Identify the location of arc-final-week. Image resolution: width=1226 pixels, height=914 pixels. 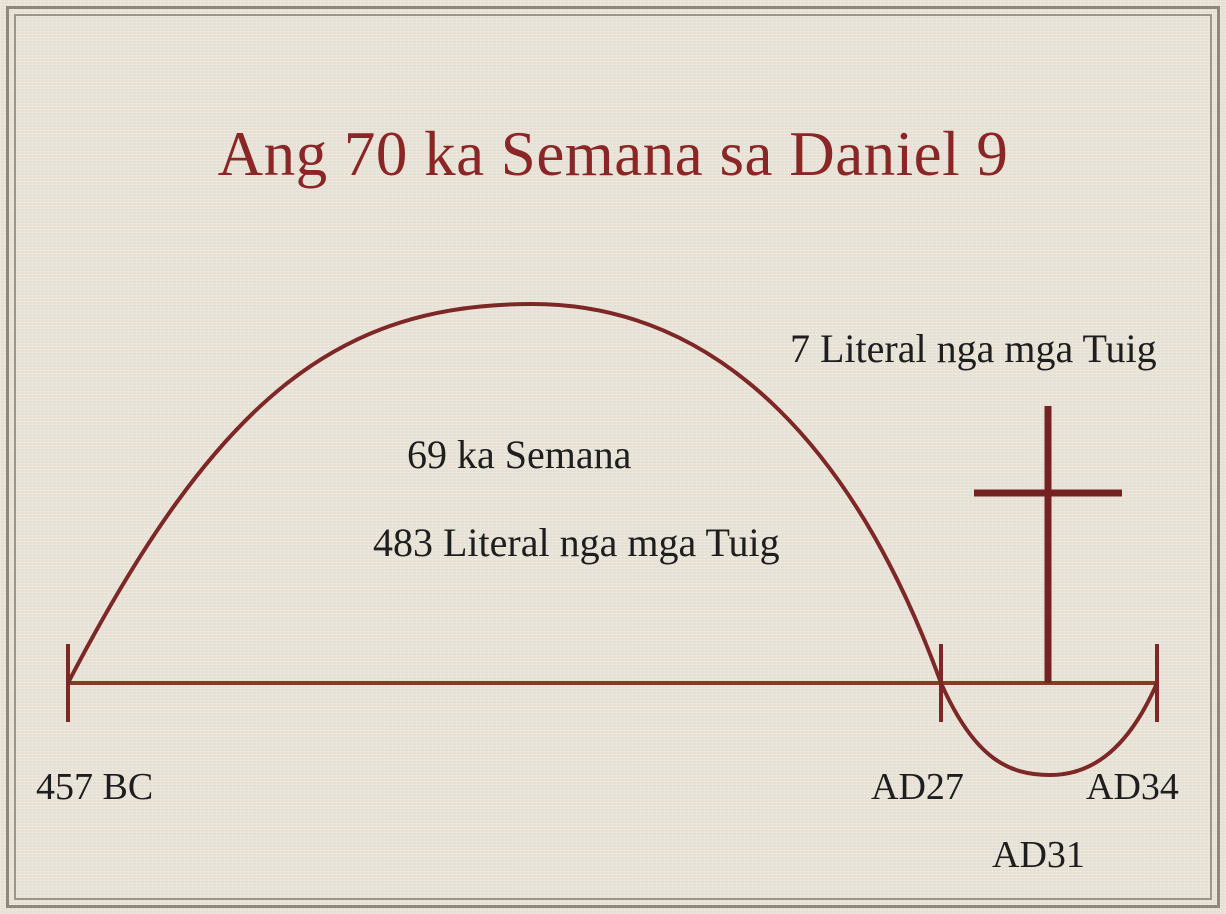
(1049, 730).